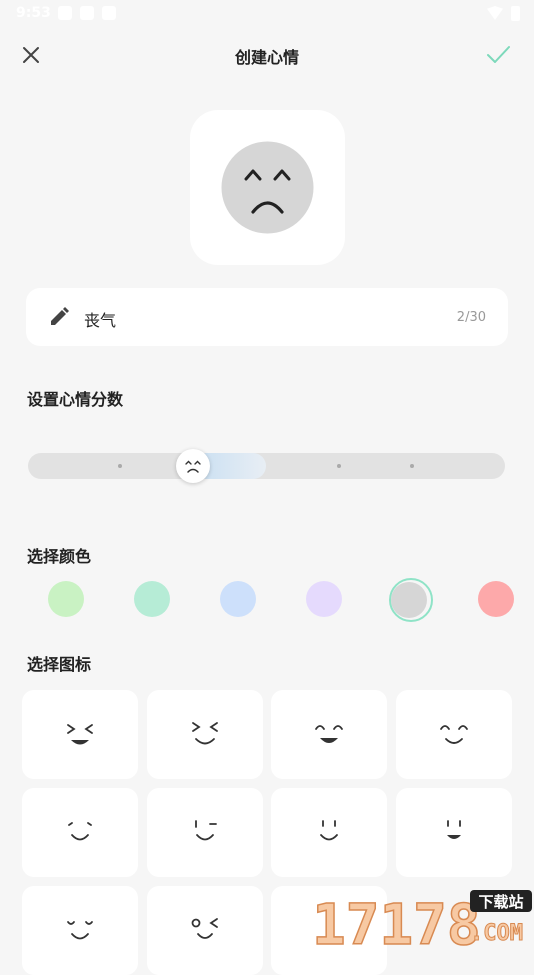 This screenshot has width=534, height=975. What do you see at coordinates (100, 319) in the screenshot?
I see `mood-name-value: 丧气` at bounding box center [100, 319].